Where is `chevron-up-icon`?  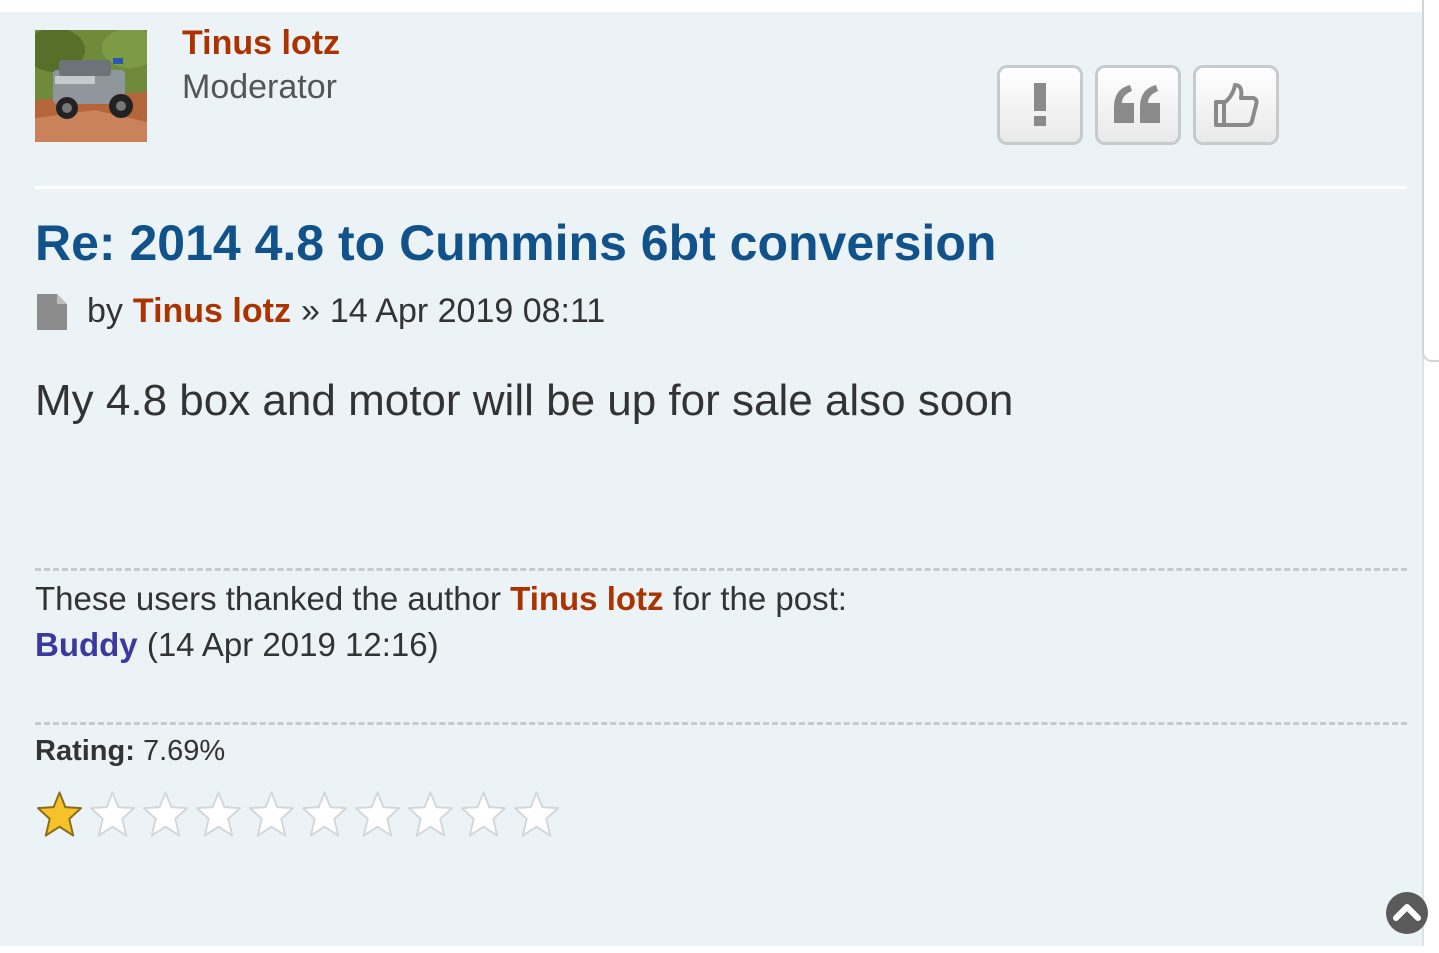
chevron-up-icon is located at coordinates (1407, 913).